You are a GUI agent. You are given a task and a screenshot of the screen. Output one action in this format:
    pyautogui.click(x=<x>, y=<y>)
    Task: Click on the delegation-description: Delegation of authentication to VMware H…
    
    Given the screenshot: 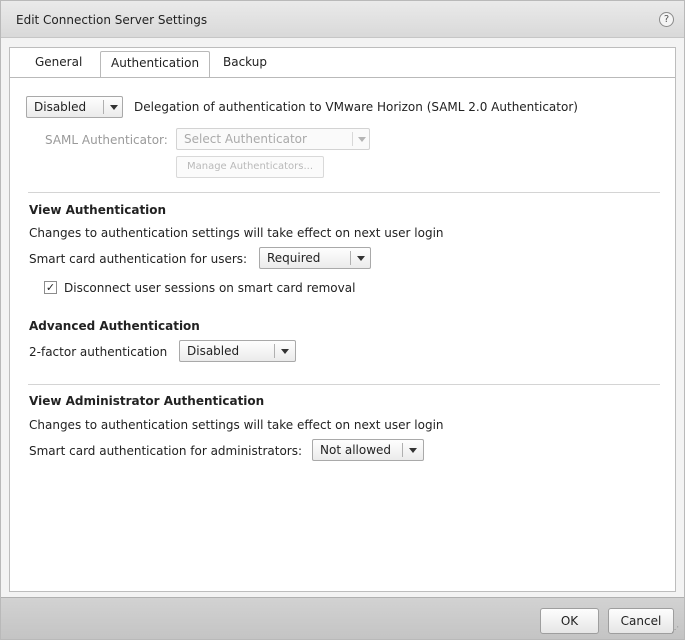 What is the action you would take?
    pyautogui.click(x=356, y=107)
    